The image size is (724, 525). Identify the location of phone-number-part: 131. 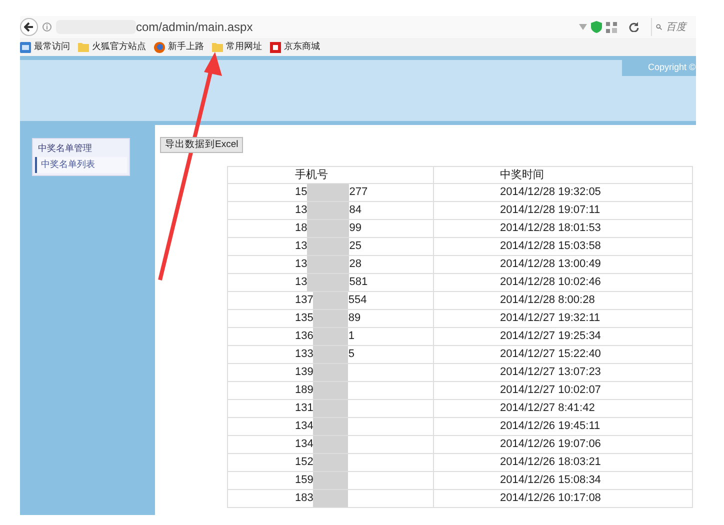
(304, 408).